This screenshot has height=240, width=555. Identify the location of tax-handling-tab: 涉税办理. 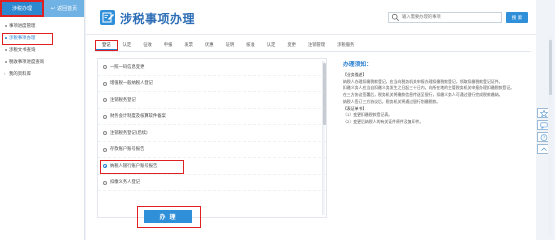
(22, 8).